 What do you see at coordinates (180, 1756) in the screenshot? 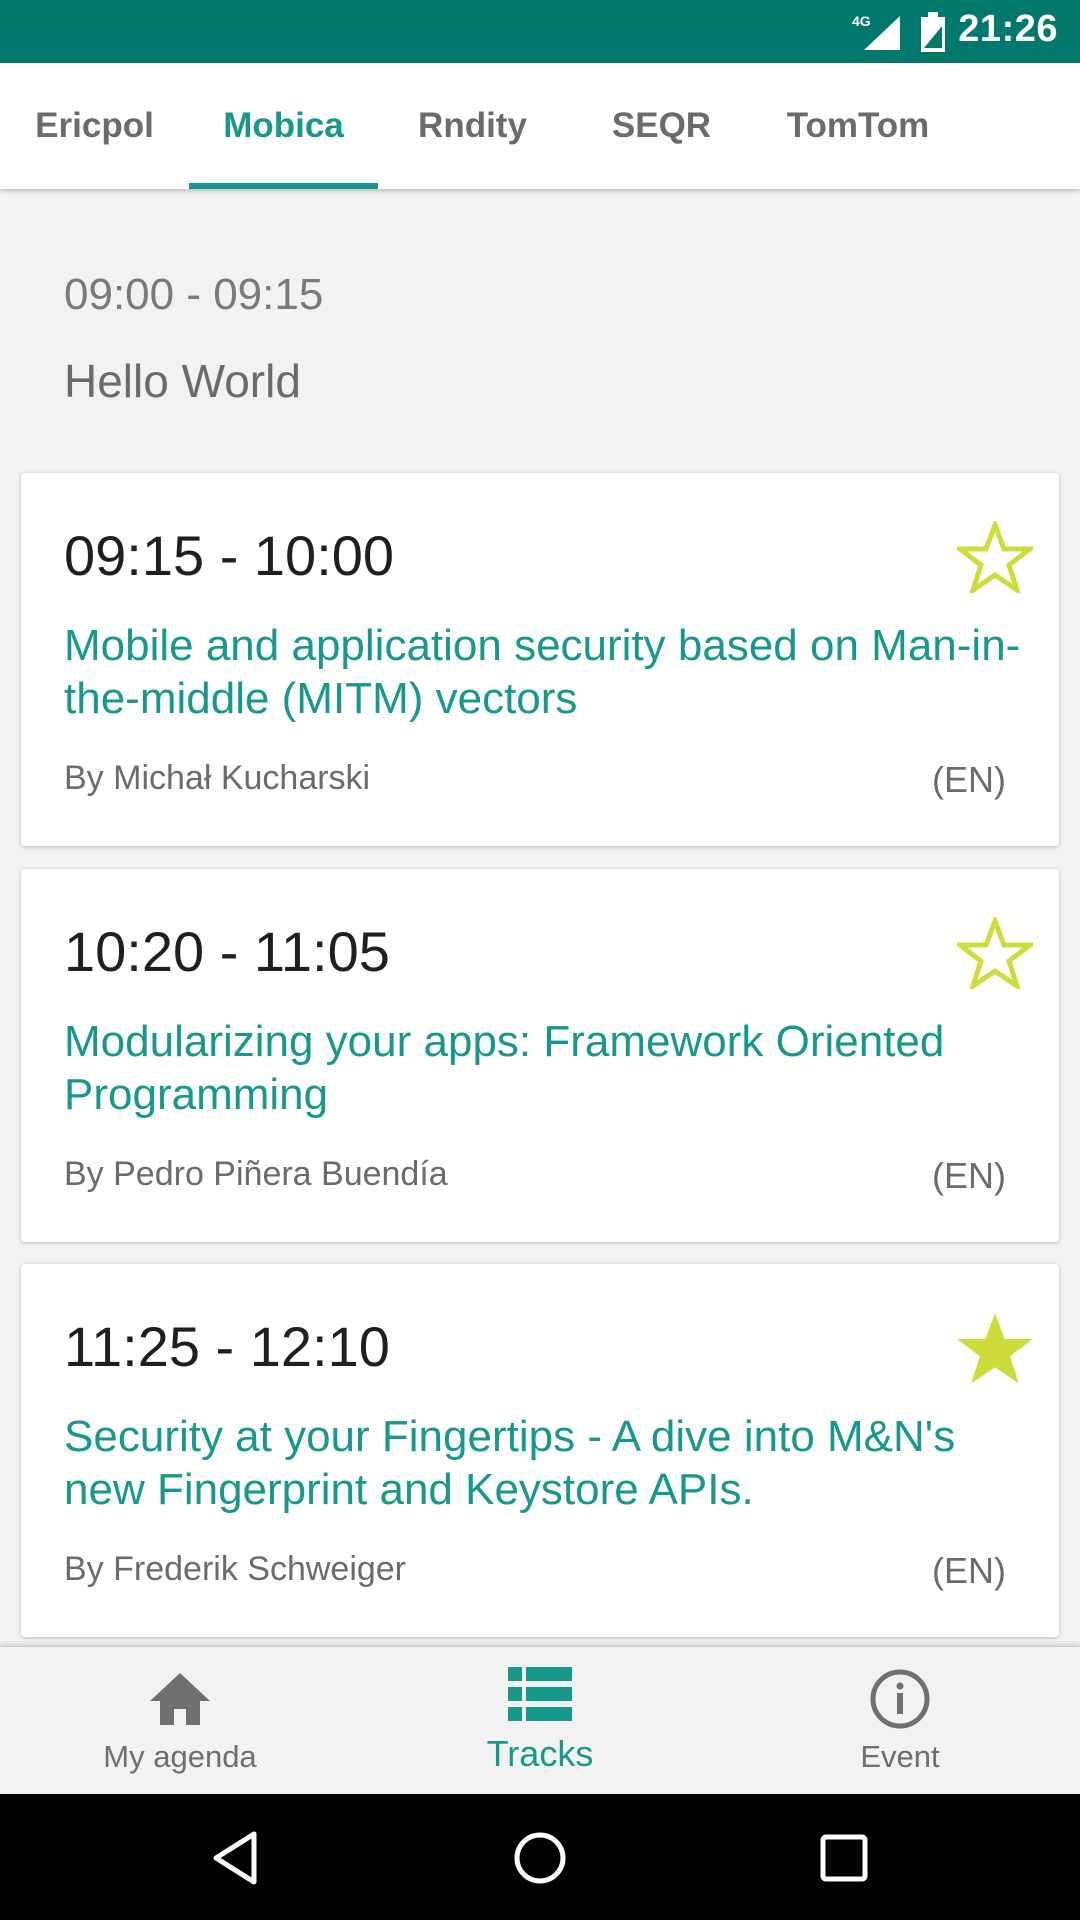
I see `nav-my-agenda-label: My agenda` at bounding box center [180, 1756].